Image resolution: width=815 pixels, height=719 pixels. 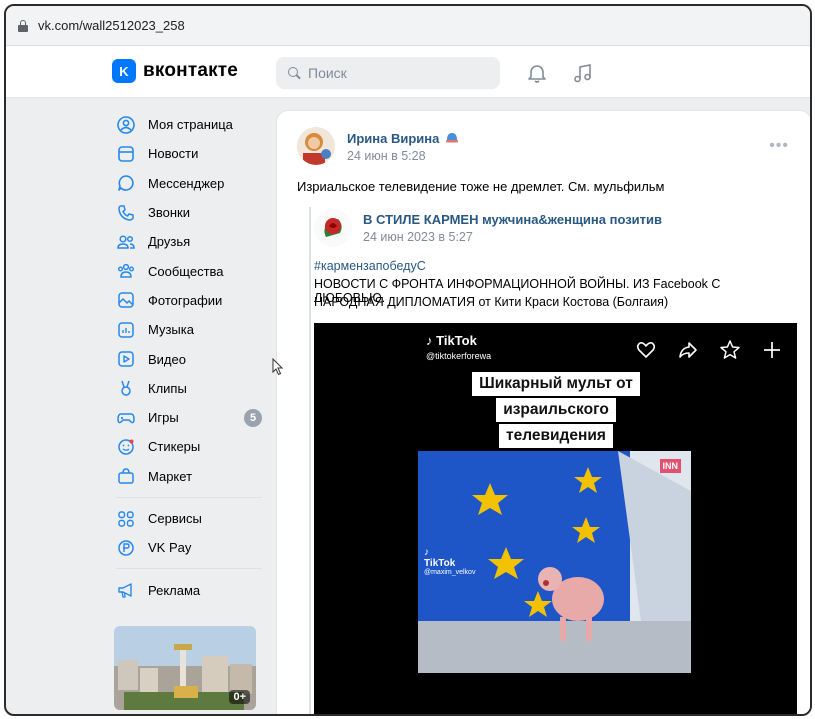 I want to click on menu-label: Стикеры, so click(x=174, y=447).